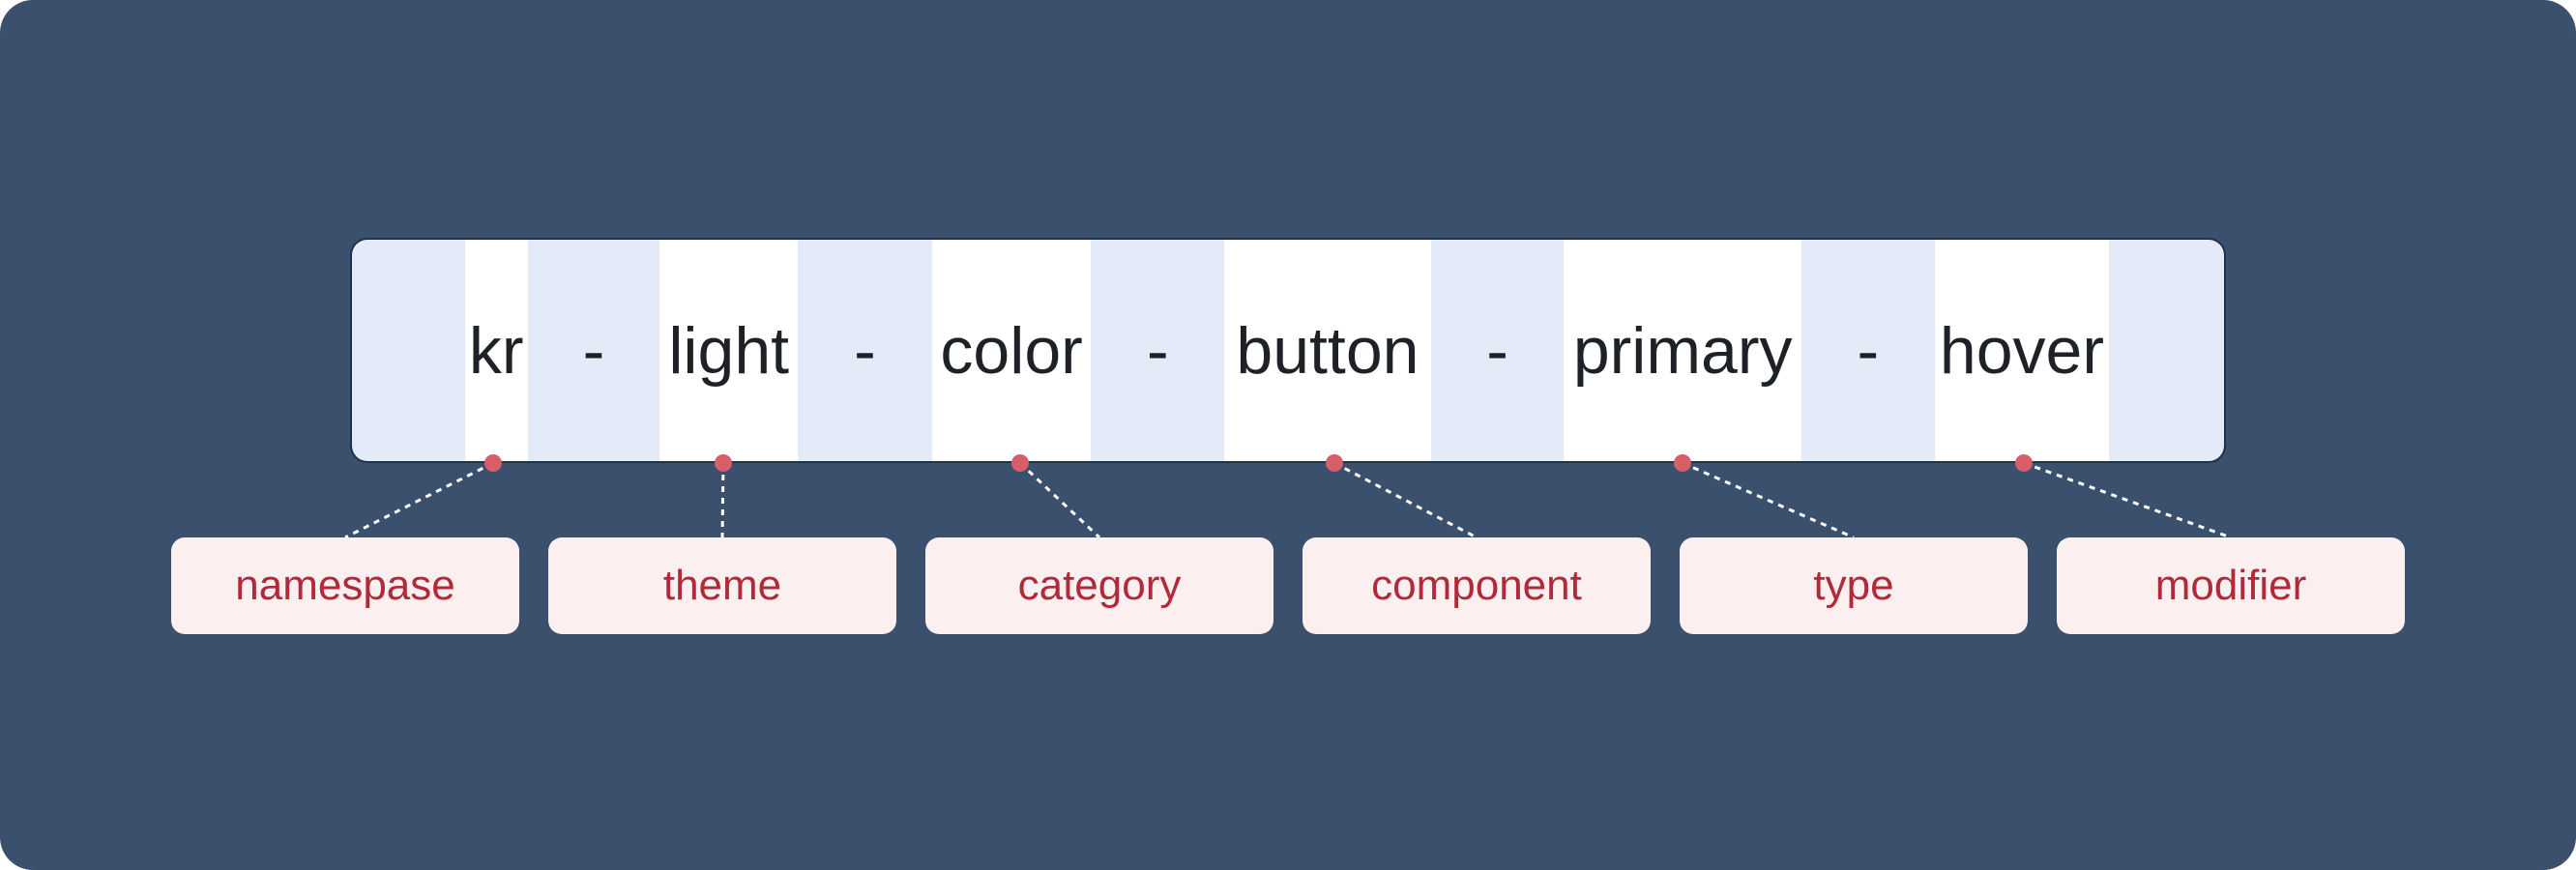 The width and height of the screenshot is (2576, 870). What do you see at coordinates (722, 500) in the screenshot?
I see `connector-theme` at bounding box center [722, 500].